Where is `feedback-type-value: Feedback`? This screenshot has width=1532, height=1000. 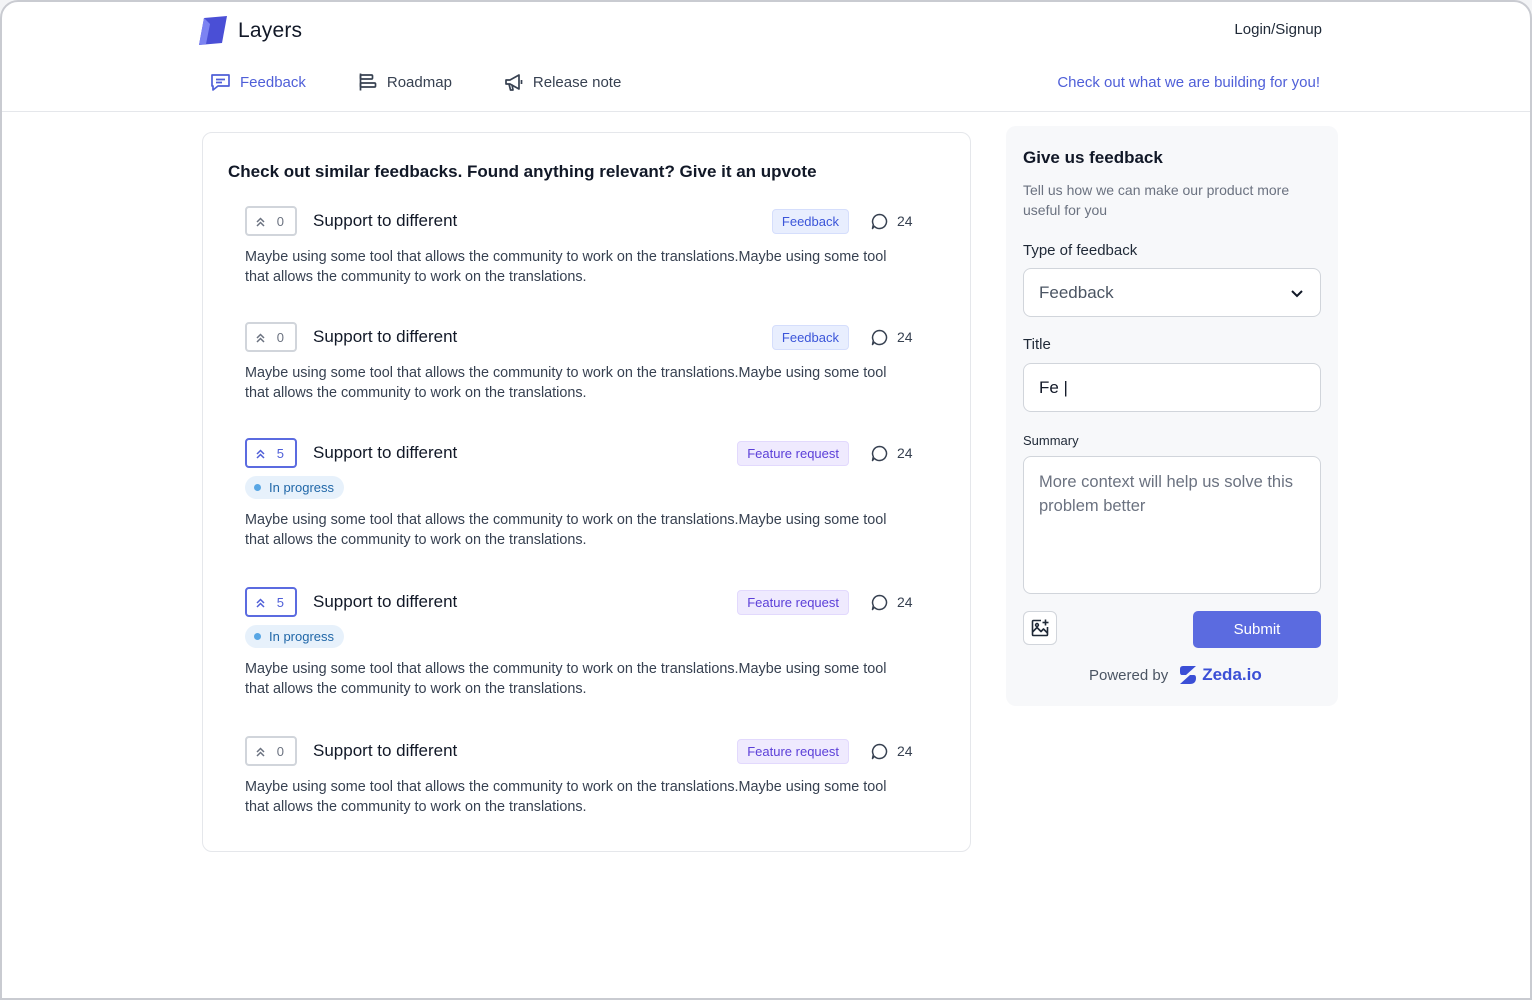 feedback-type-value: Feedback is located at coordinates (1076, 292).